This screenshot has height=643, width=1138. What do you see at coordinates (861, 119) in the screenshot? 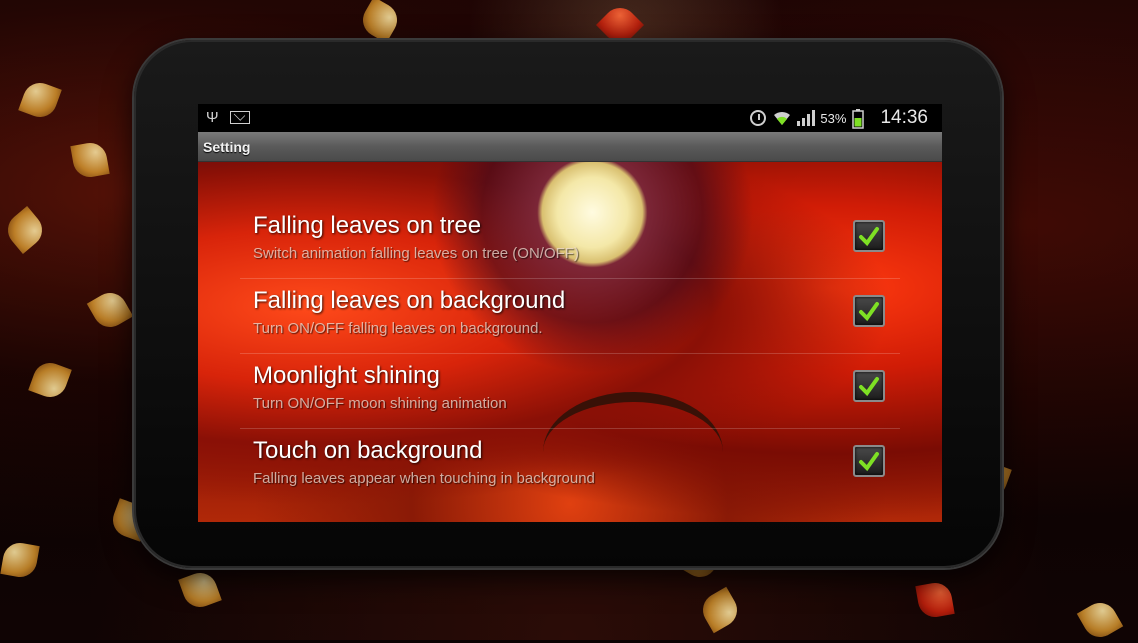
I see `battery-icon` at bounding box center [861, 119].